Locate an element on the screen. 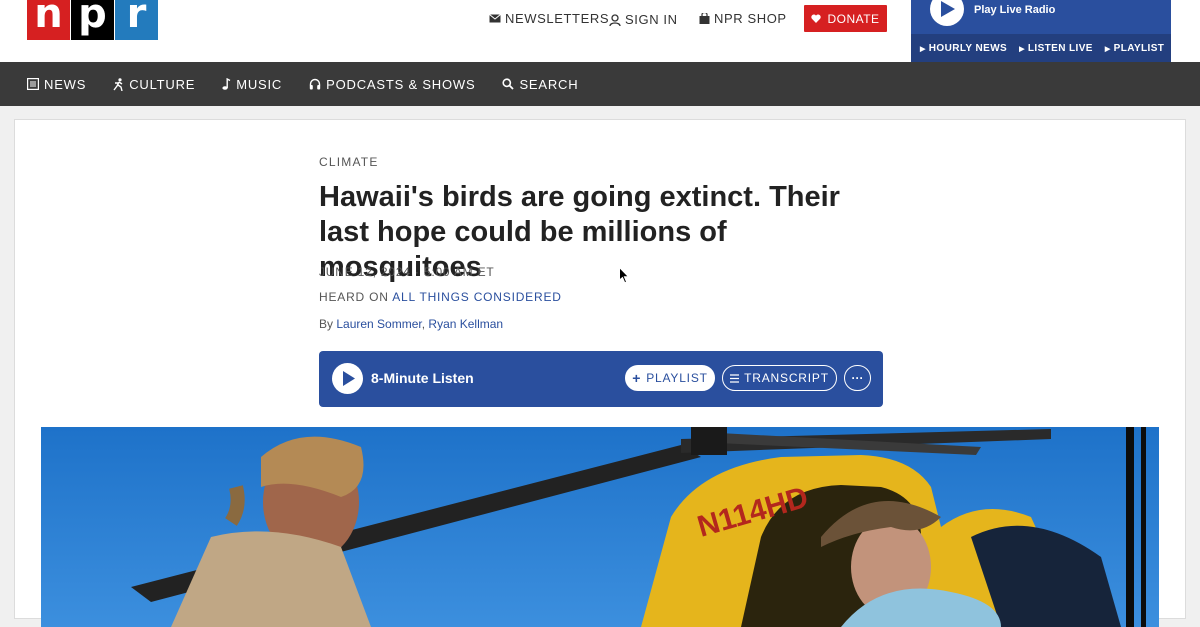 This screenshot has width=1200, height=627. npr-logo: n p r is located at coordinates (92, 20).